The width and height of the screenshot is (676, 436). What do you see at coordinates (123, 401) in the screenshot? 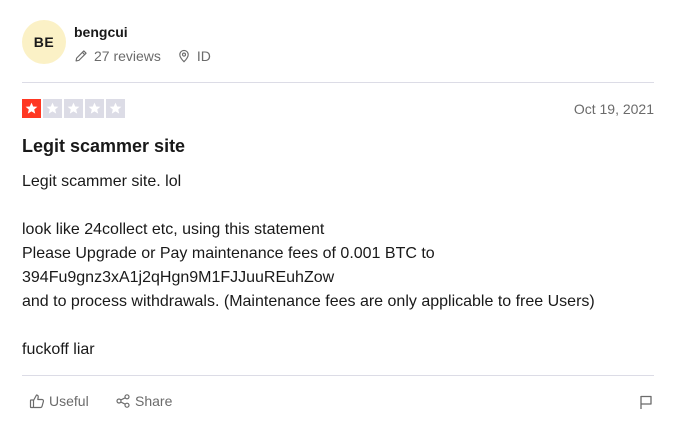
I see `share-icon` at bounding box center [123, 401].